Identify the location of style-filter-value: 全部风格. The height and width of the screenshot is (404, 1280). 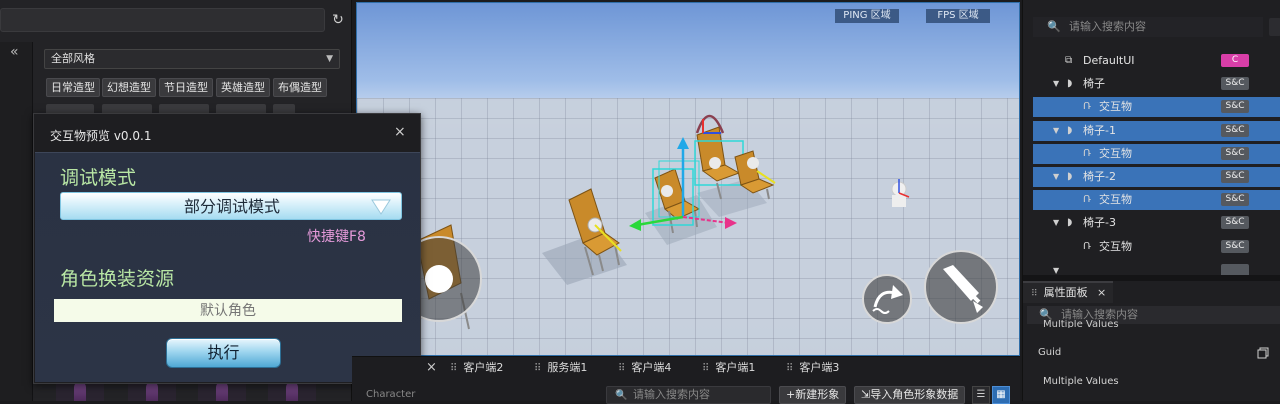
(73, 58).